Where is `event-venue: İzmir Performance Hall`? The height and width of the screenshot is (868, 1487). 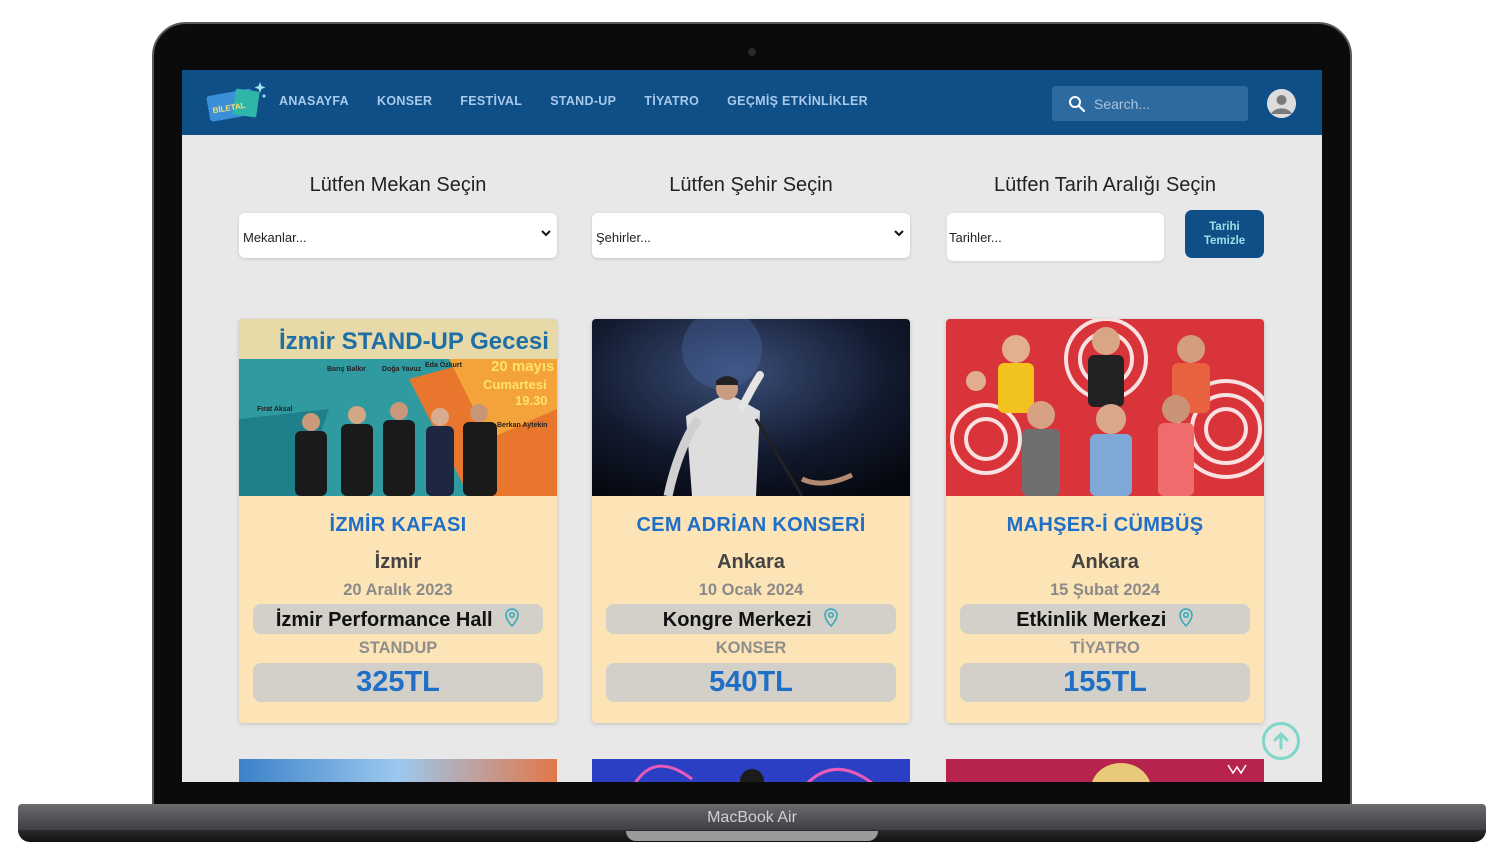
event-venue: İzmir Performance Hall is located at coordinates (398, 619).